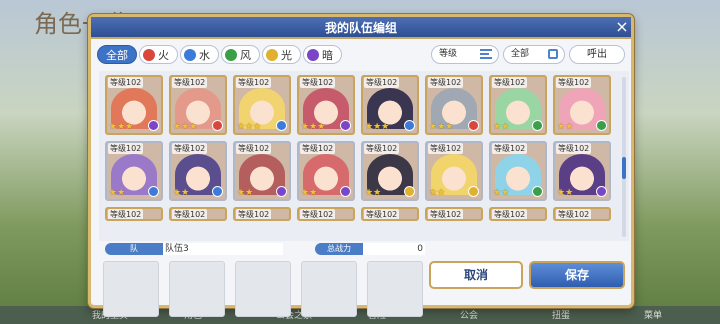 This screenshot has height=324, width=720. What do you see at coordinates (327, 55) in the screenshot?
I see `filter-label: 暗` at bounding box center [327, 55].